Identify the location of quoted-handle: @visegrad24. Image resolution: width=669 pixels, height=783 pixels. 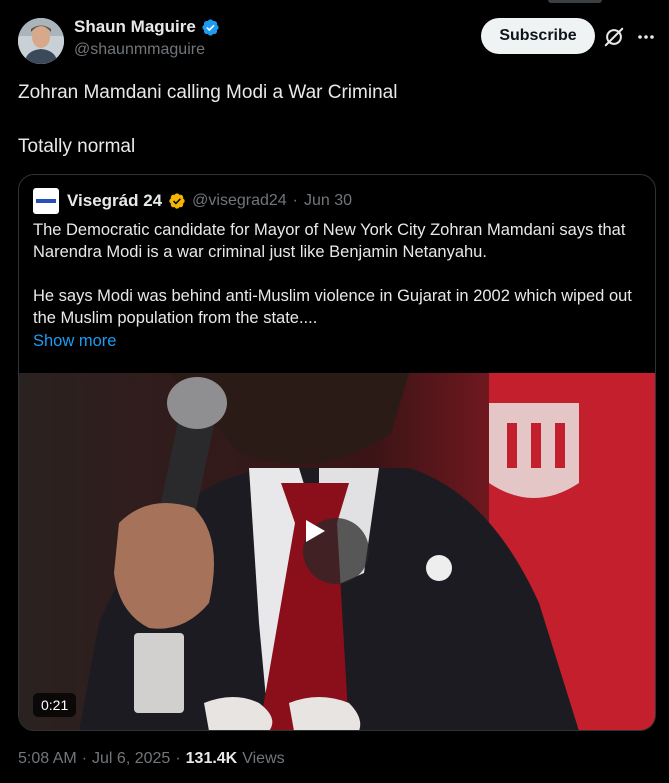
(239, 201).